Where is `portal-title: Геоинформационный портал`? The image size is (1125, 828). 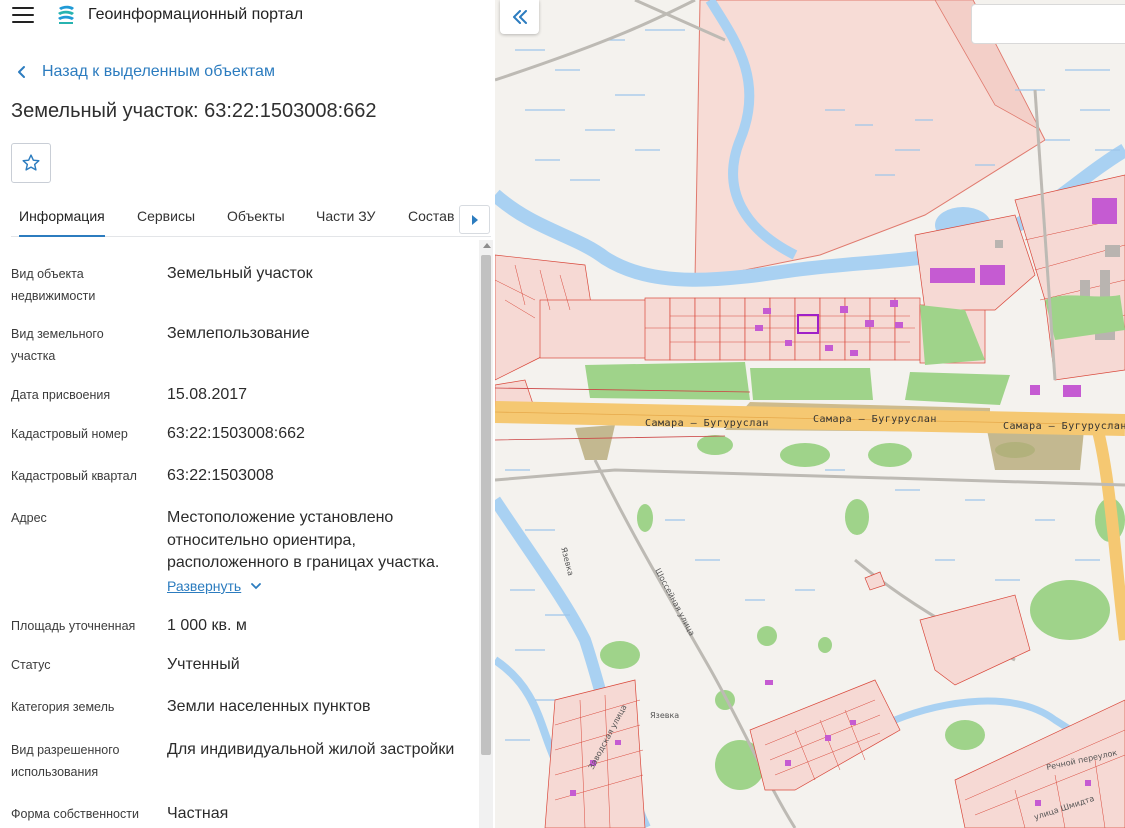 portal-title: Геоинформационный портал is located at coordinates (196, 14).